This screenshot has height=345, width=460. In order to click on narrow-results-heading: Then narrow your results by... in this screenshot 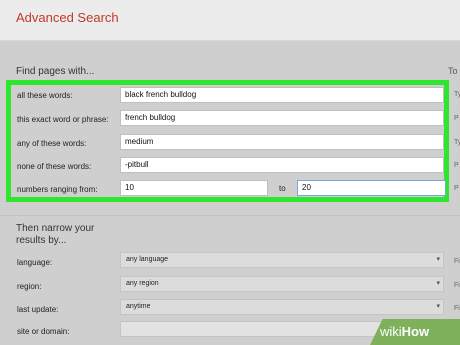, I will do `click(55, 234)`.